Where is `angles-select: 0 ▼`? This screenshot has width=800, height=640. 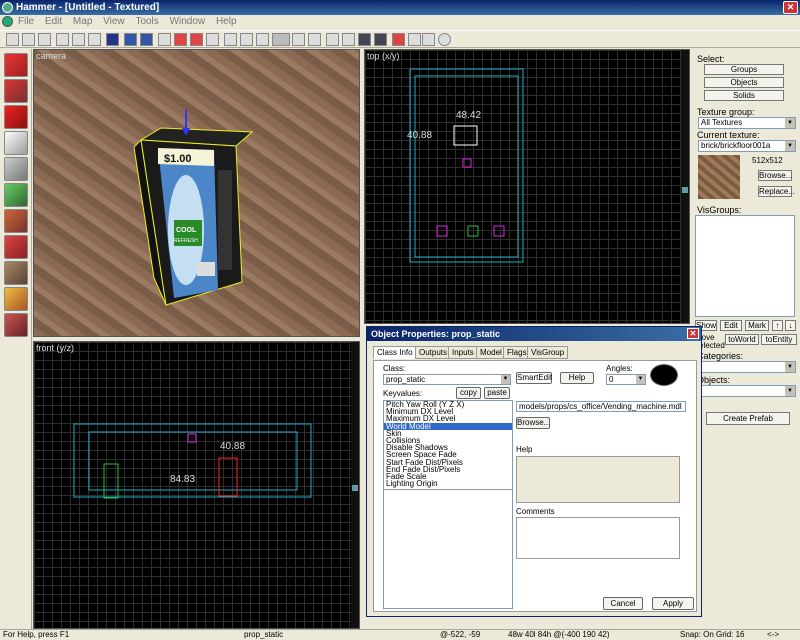
angles-select: 0 ▼ is located at coordinates (626, 379).